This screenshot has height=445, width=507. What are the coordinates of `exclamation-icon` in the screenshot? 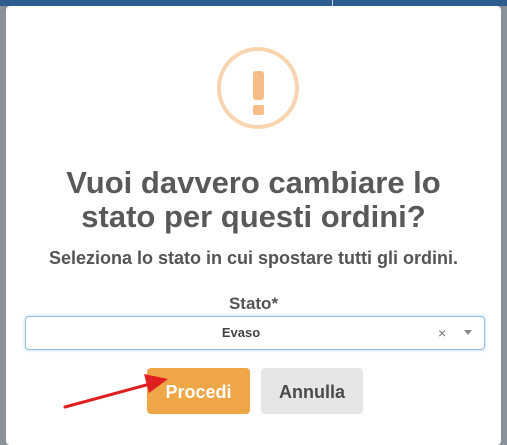 It's located at (258, 88).